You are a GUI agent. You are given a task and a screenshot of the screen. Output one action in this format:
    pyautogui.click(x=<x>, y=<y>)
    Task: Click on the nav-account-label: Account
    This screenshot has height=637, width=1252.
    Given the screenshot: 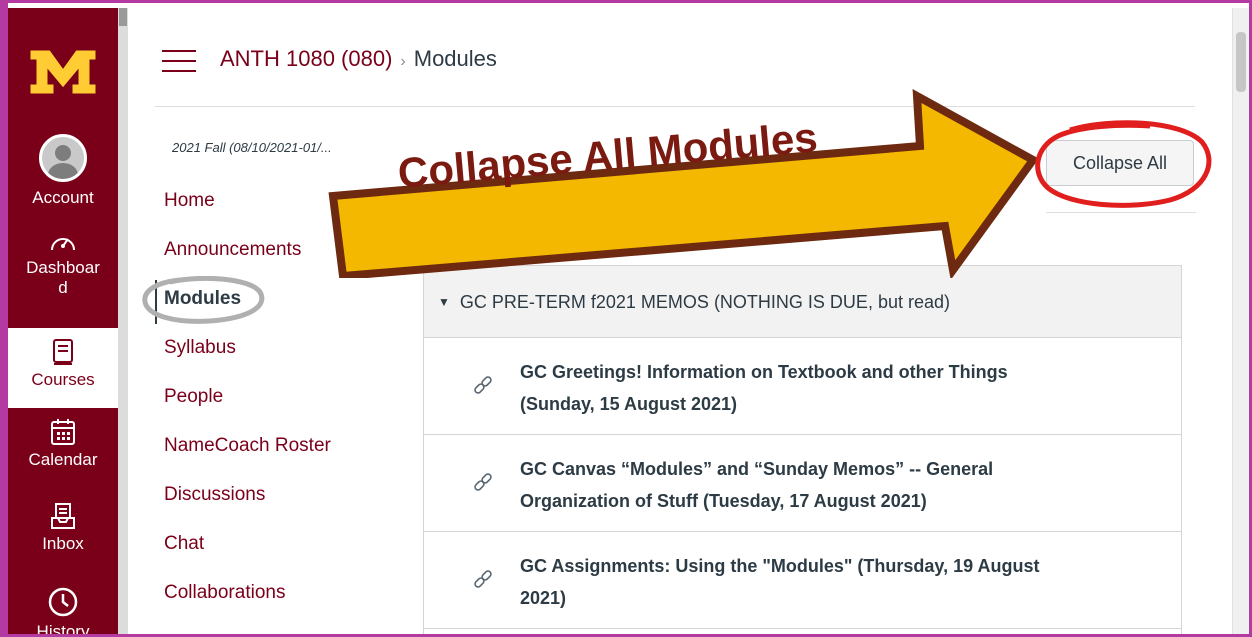 What is the action you would take?
    pyautogui.click(x=63, y=197)
    